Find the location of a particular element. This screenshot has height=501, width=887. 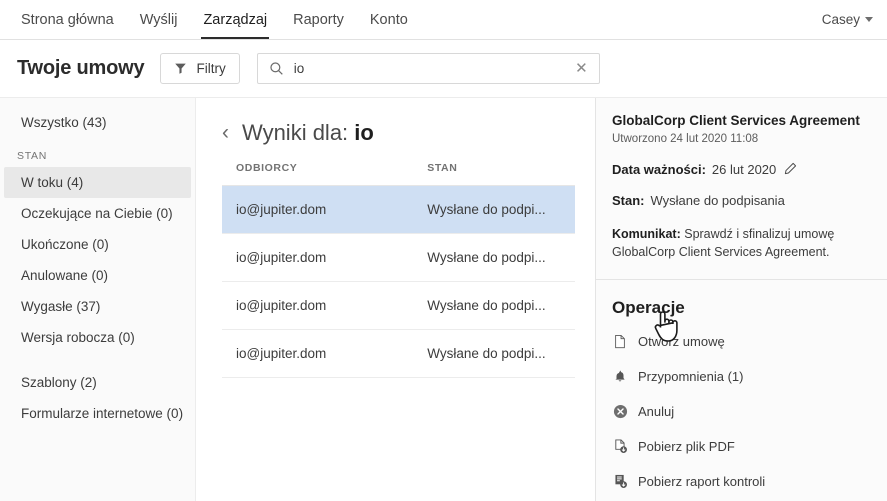

search-box: io ✕ is located at coordinates (428, 68).